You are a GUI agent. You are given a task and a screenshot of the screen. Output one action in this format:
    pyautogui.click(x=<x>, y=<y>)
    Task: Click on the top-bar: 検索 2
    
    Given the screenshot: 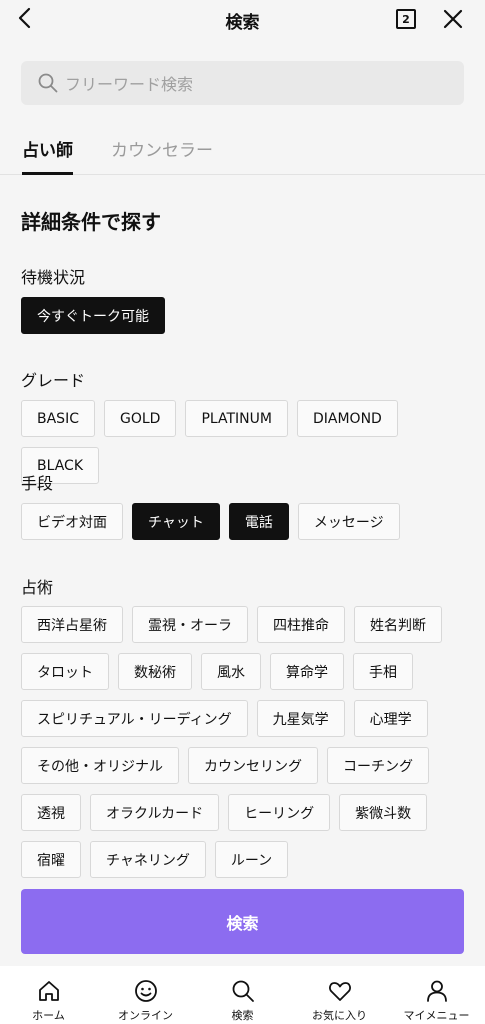 What is the action you would take?
    pyautogui.click(x=242, y=20)
    